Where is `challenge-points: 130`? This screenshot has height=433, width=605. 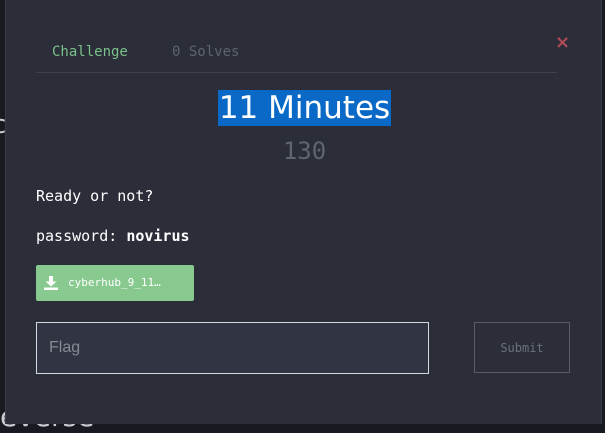 challenge-points: 130 is located at coordinates (304, 151).